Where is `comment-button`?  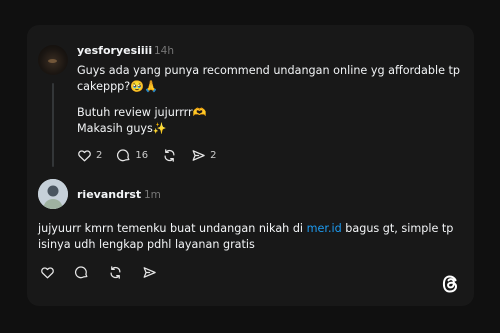 comment-button is located at coordinates (81, 272).